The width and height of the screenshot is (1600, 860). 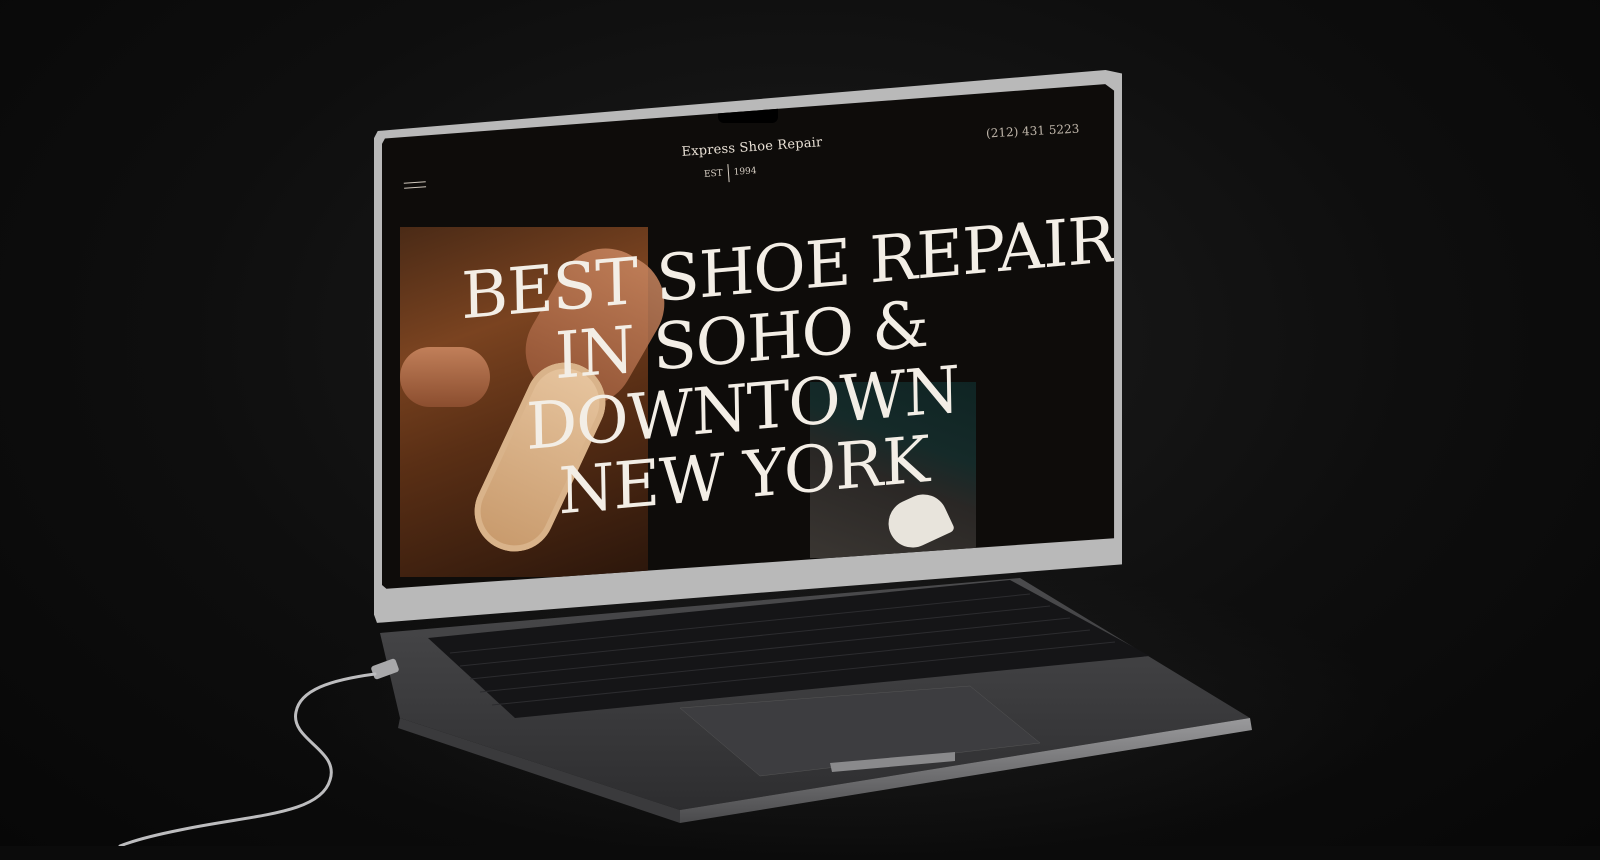 What do you see at coordinates (415, 186) in the screenshot?
I see `hamburger-menu-icon` at bounding box center [415, 186].